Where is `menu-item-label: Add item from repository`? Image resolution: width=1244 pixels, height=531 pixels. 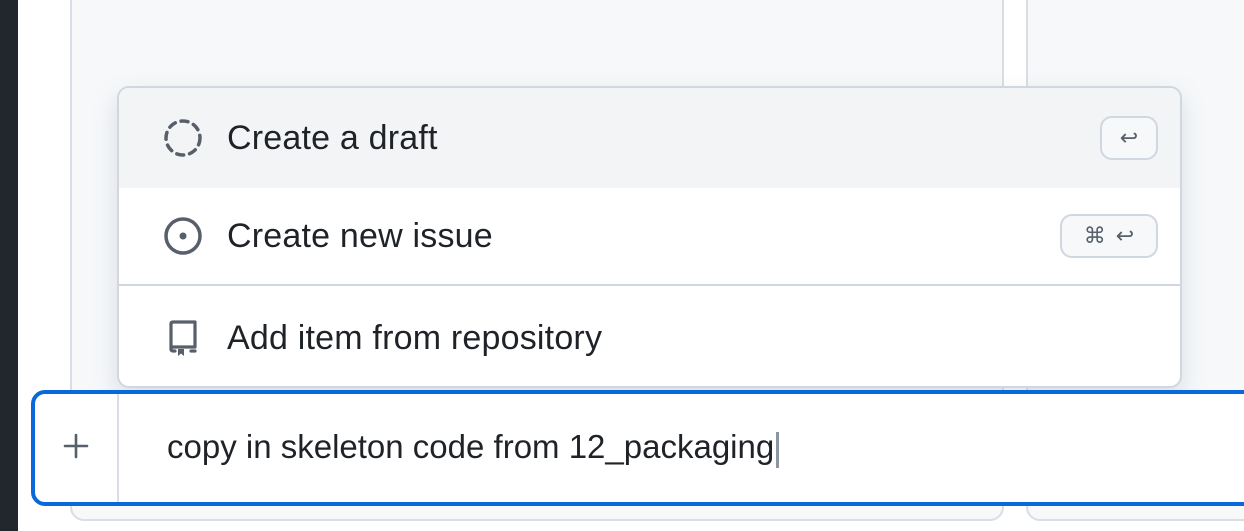 menu-item-label: Add item from repository is located at coordinates (415, 337).